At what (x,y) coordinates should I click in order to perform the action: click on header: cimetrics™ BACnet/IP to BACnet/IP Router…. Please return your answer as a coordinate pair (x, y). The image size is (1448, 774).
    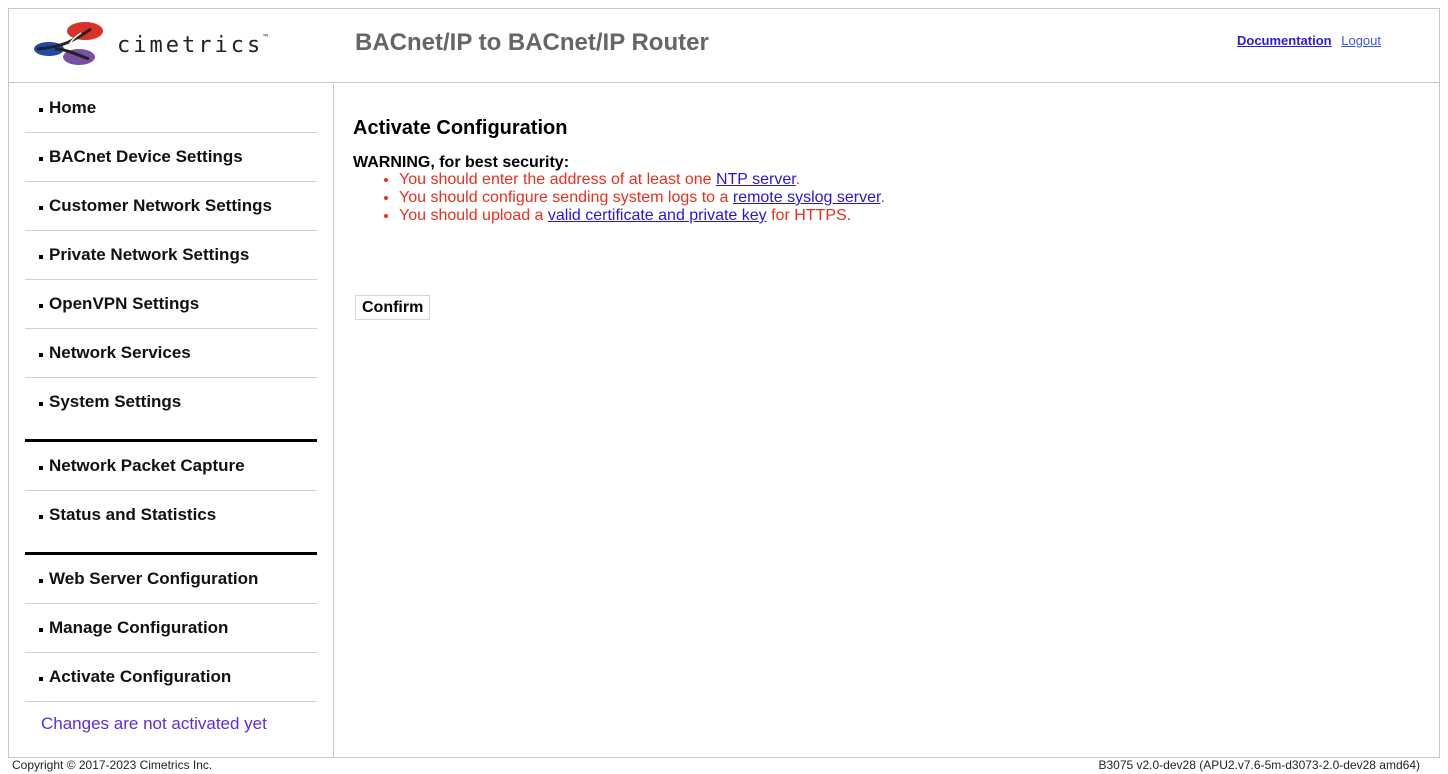
    Looking at the image, I should click on (724, 46).